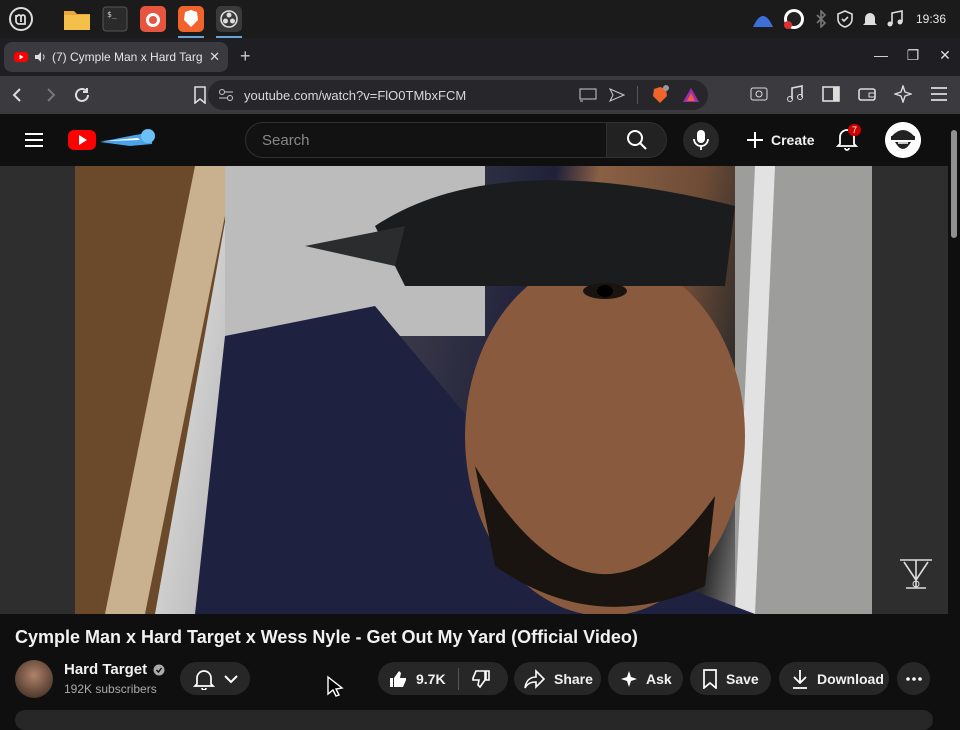 This screenshot has height=730, width=960. I want to click on forward-icon, so click(50, 95).